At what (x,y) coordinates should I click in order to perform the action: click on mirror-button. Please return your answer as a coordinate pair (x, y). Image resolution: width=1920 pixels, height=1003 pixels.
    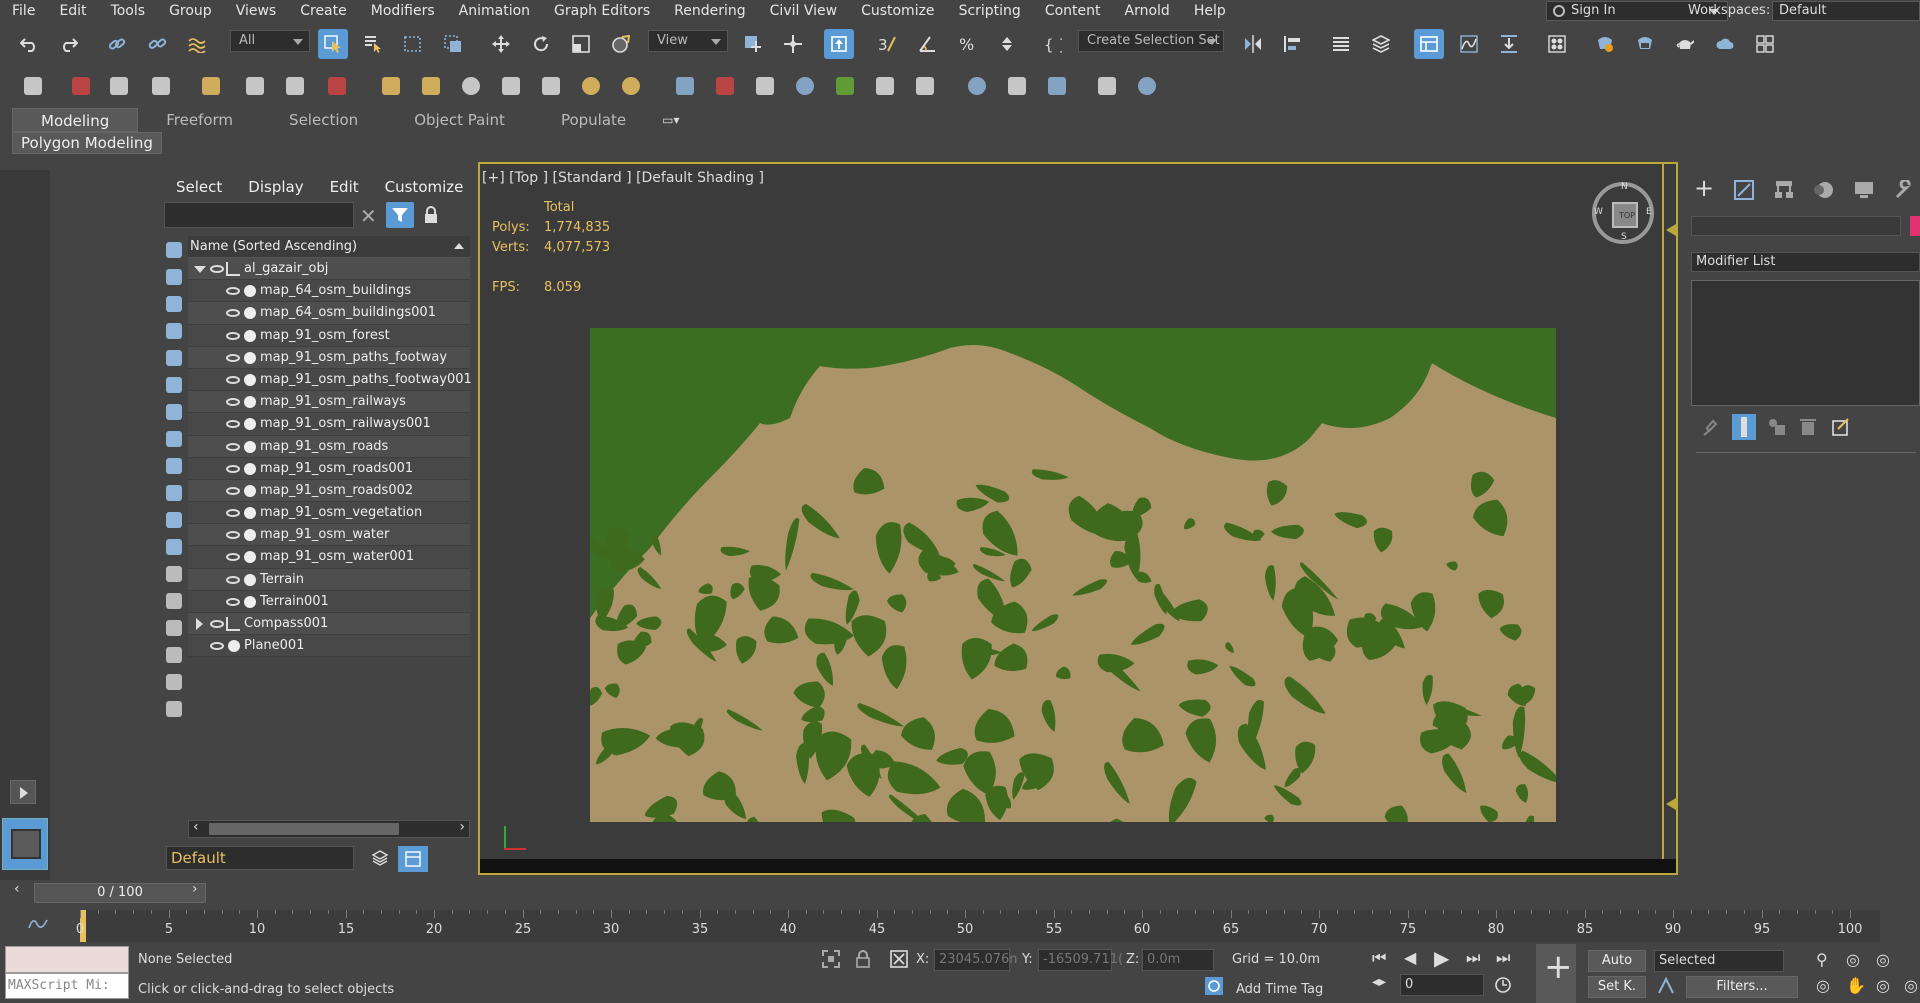
    Looking at the image, I should click on (1253, 44).